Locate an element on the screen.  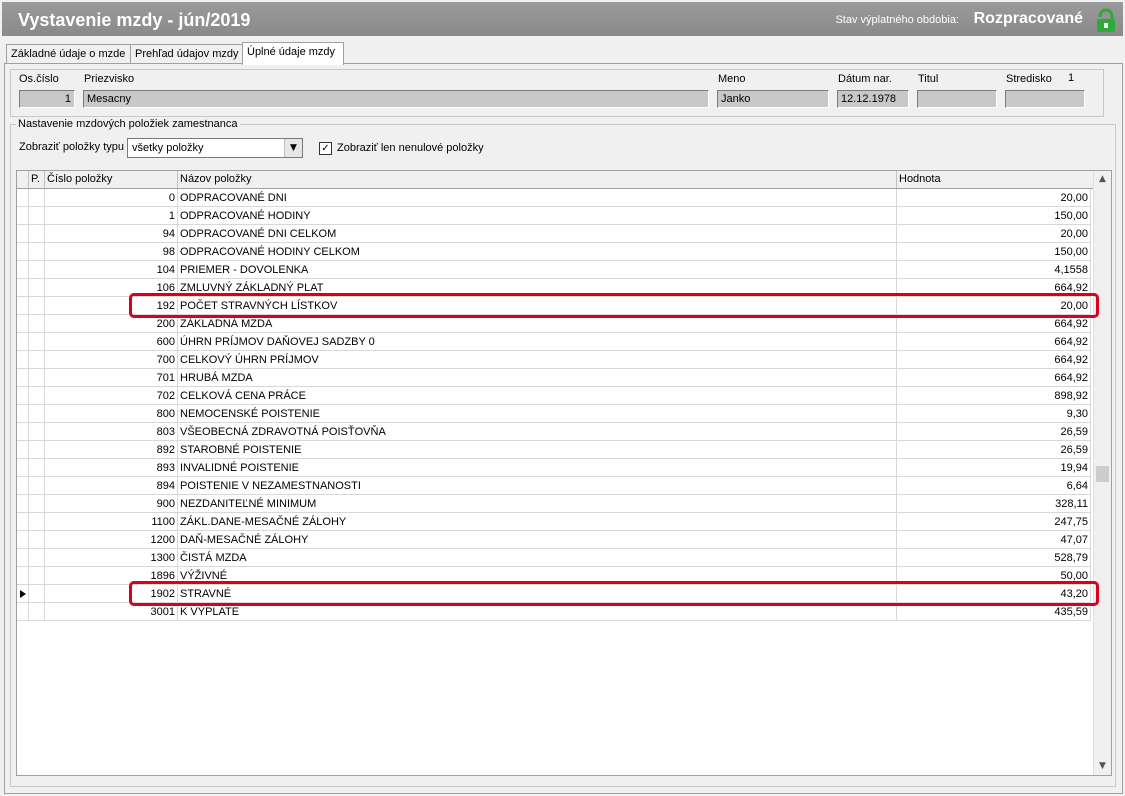
cell-item-number: 600 is located at coordinates (111, 342).